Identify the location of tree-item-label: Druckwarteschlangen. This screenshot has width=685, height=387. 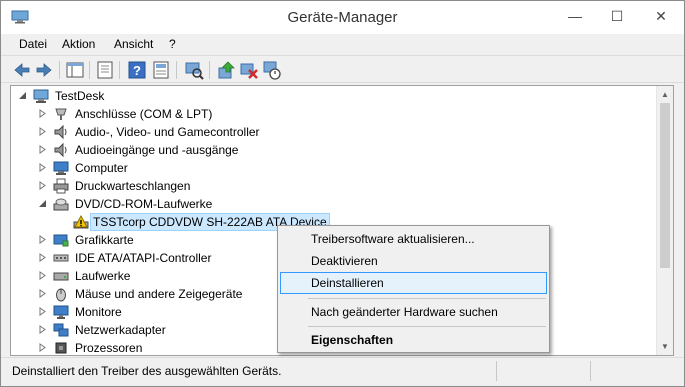
(133, 186).